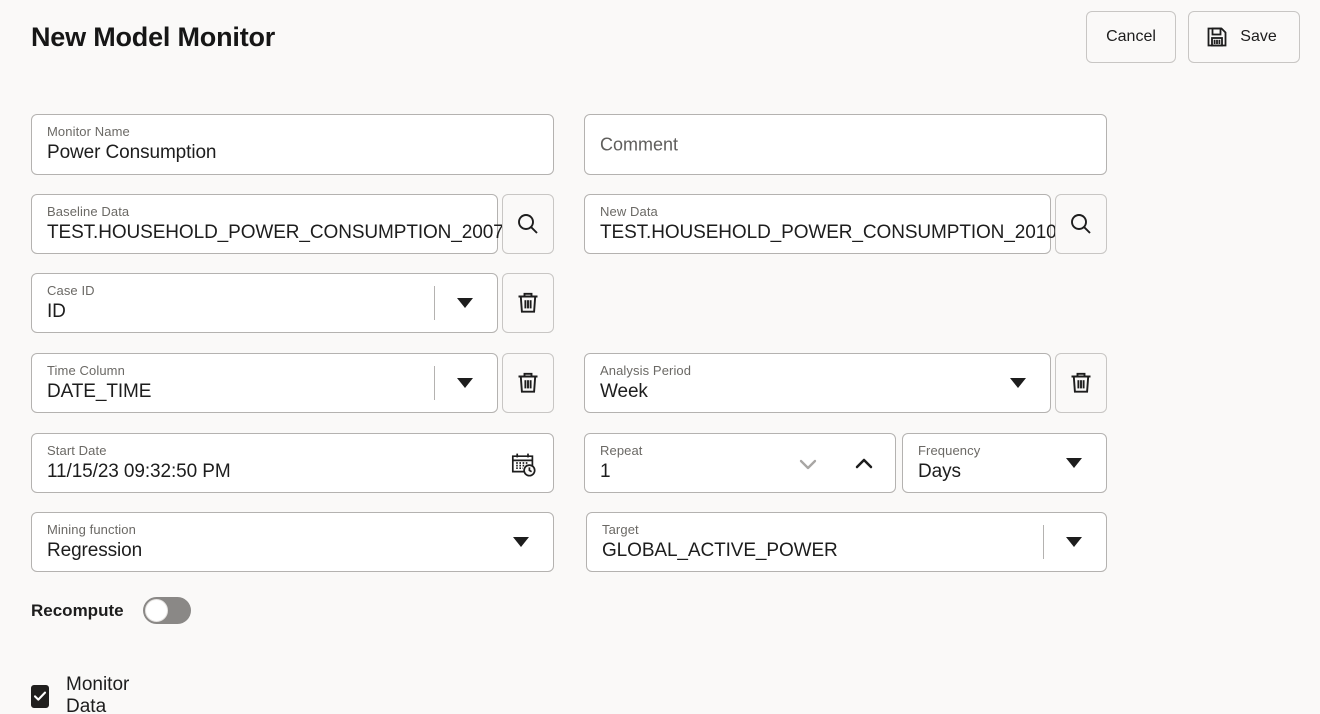 The width and height of the screenshot is (1320, 714). Describe the element at coordinates (71, 290) in the screenshot. I see `case-id-label: Case ID` at that location.